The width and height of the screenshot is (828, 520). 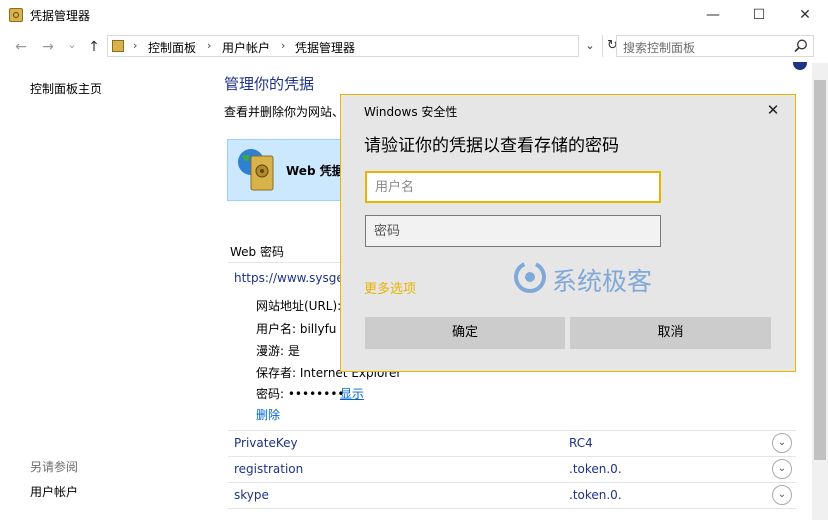 I want to click on back-arrow-icon: ←, so click(x=21, y=47).